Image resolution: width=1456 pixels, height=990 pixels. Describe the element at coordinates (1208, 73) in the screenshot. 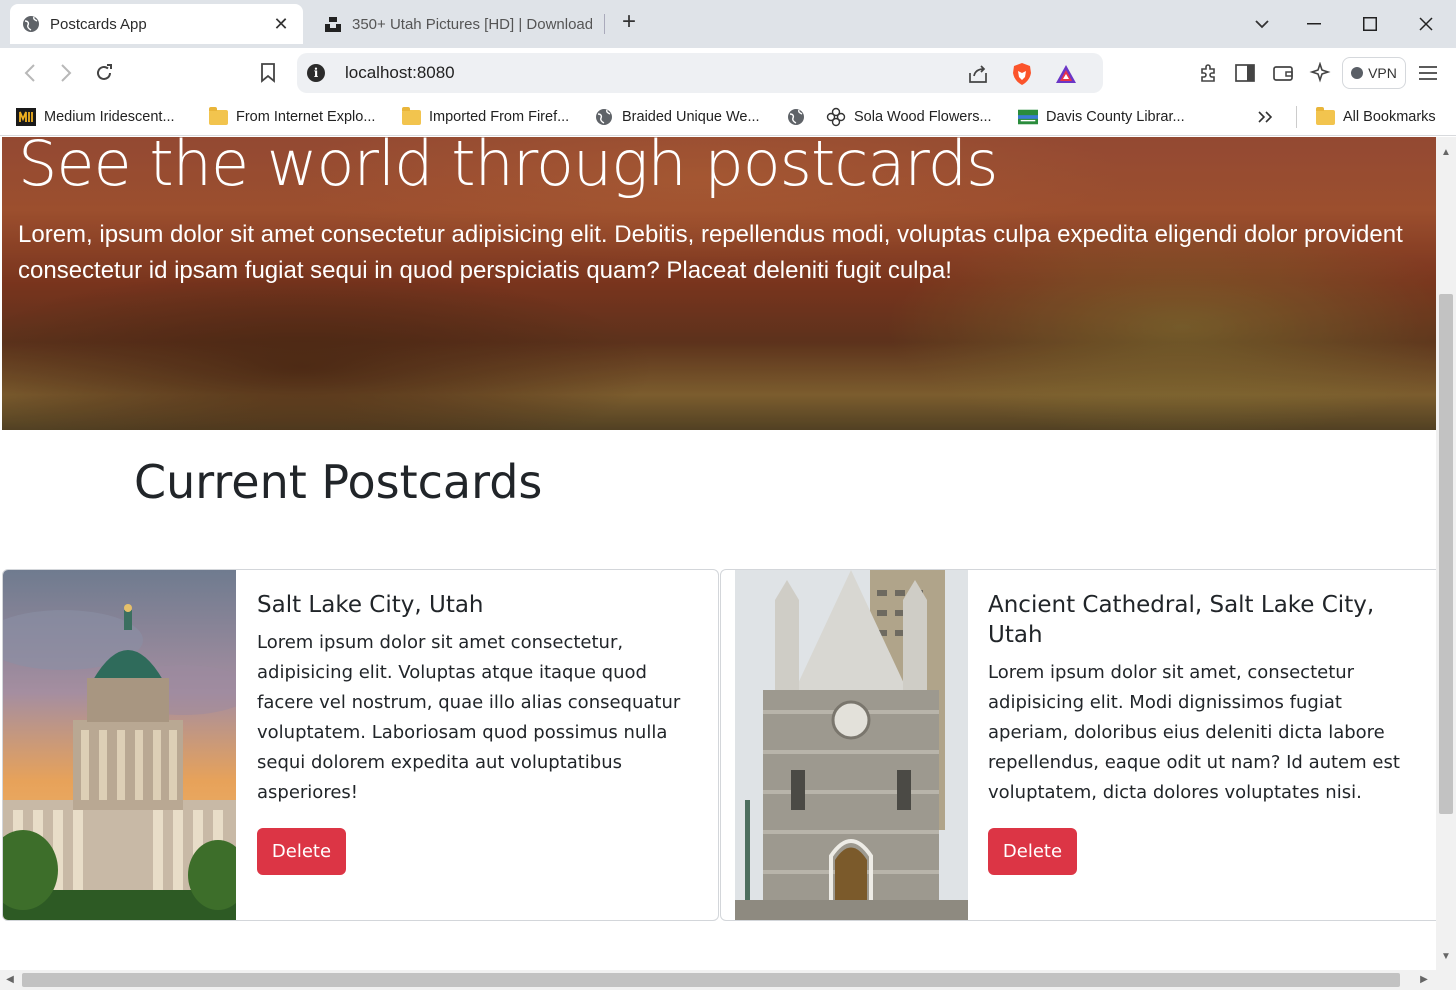

I see `extensions-icon` at that location.